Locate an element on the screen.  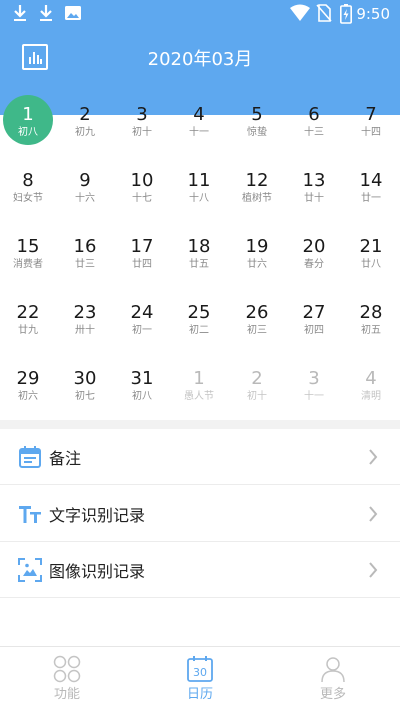
calendar-day: 4 清明 is located at coordinates (371, 385).